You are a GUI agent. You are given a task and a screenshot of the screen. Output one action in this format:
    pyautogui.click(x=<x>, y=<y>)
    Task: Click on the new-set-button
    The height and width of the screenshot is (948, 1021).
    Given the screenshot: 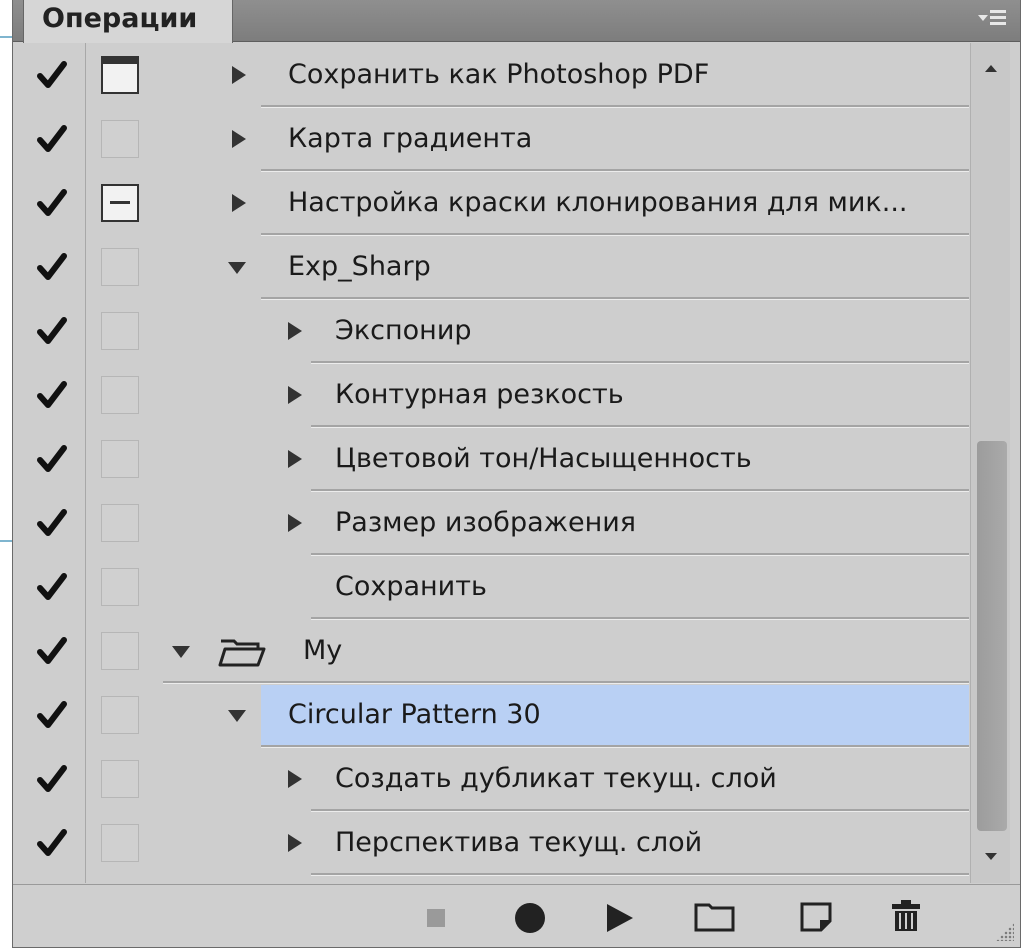 What is the action you would take?
    pyautogui.click(x=715, y=916)
    